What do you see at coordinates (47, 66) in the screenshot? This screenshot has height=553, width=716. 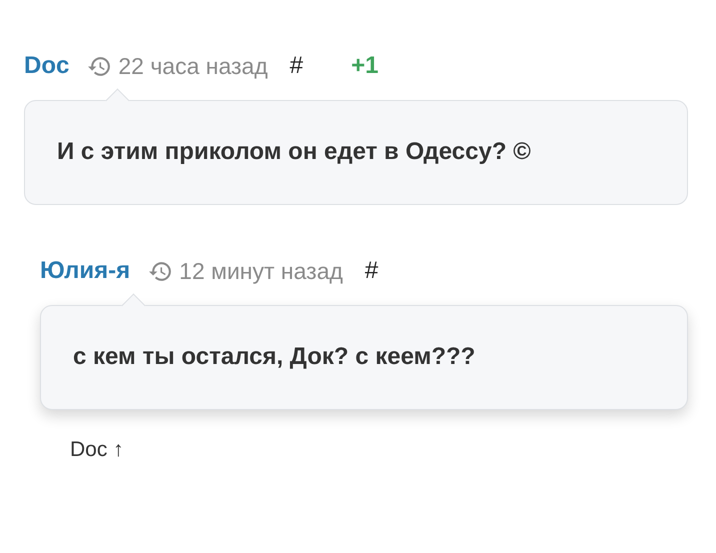 I see `author-link: Doc` at bounding box center [47, 66].